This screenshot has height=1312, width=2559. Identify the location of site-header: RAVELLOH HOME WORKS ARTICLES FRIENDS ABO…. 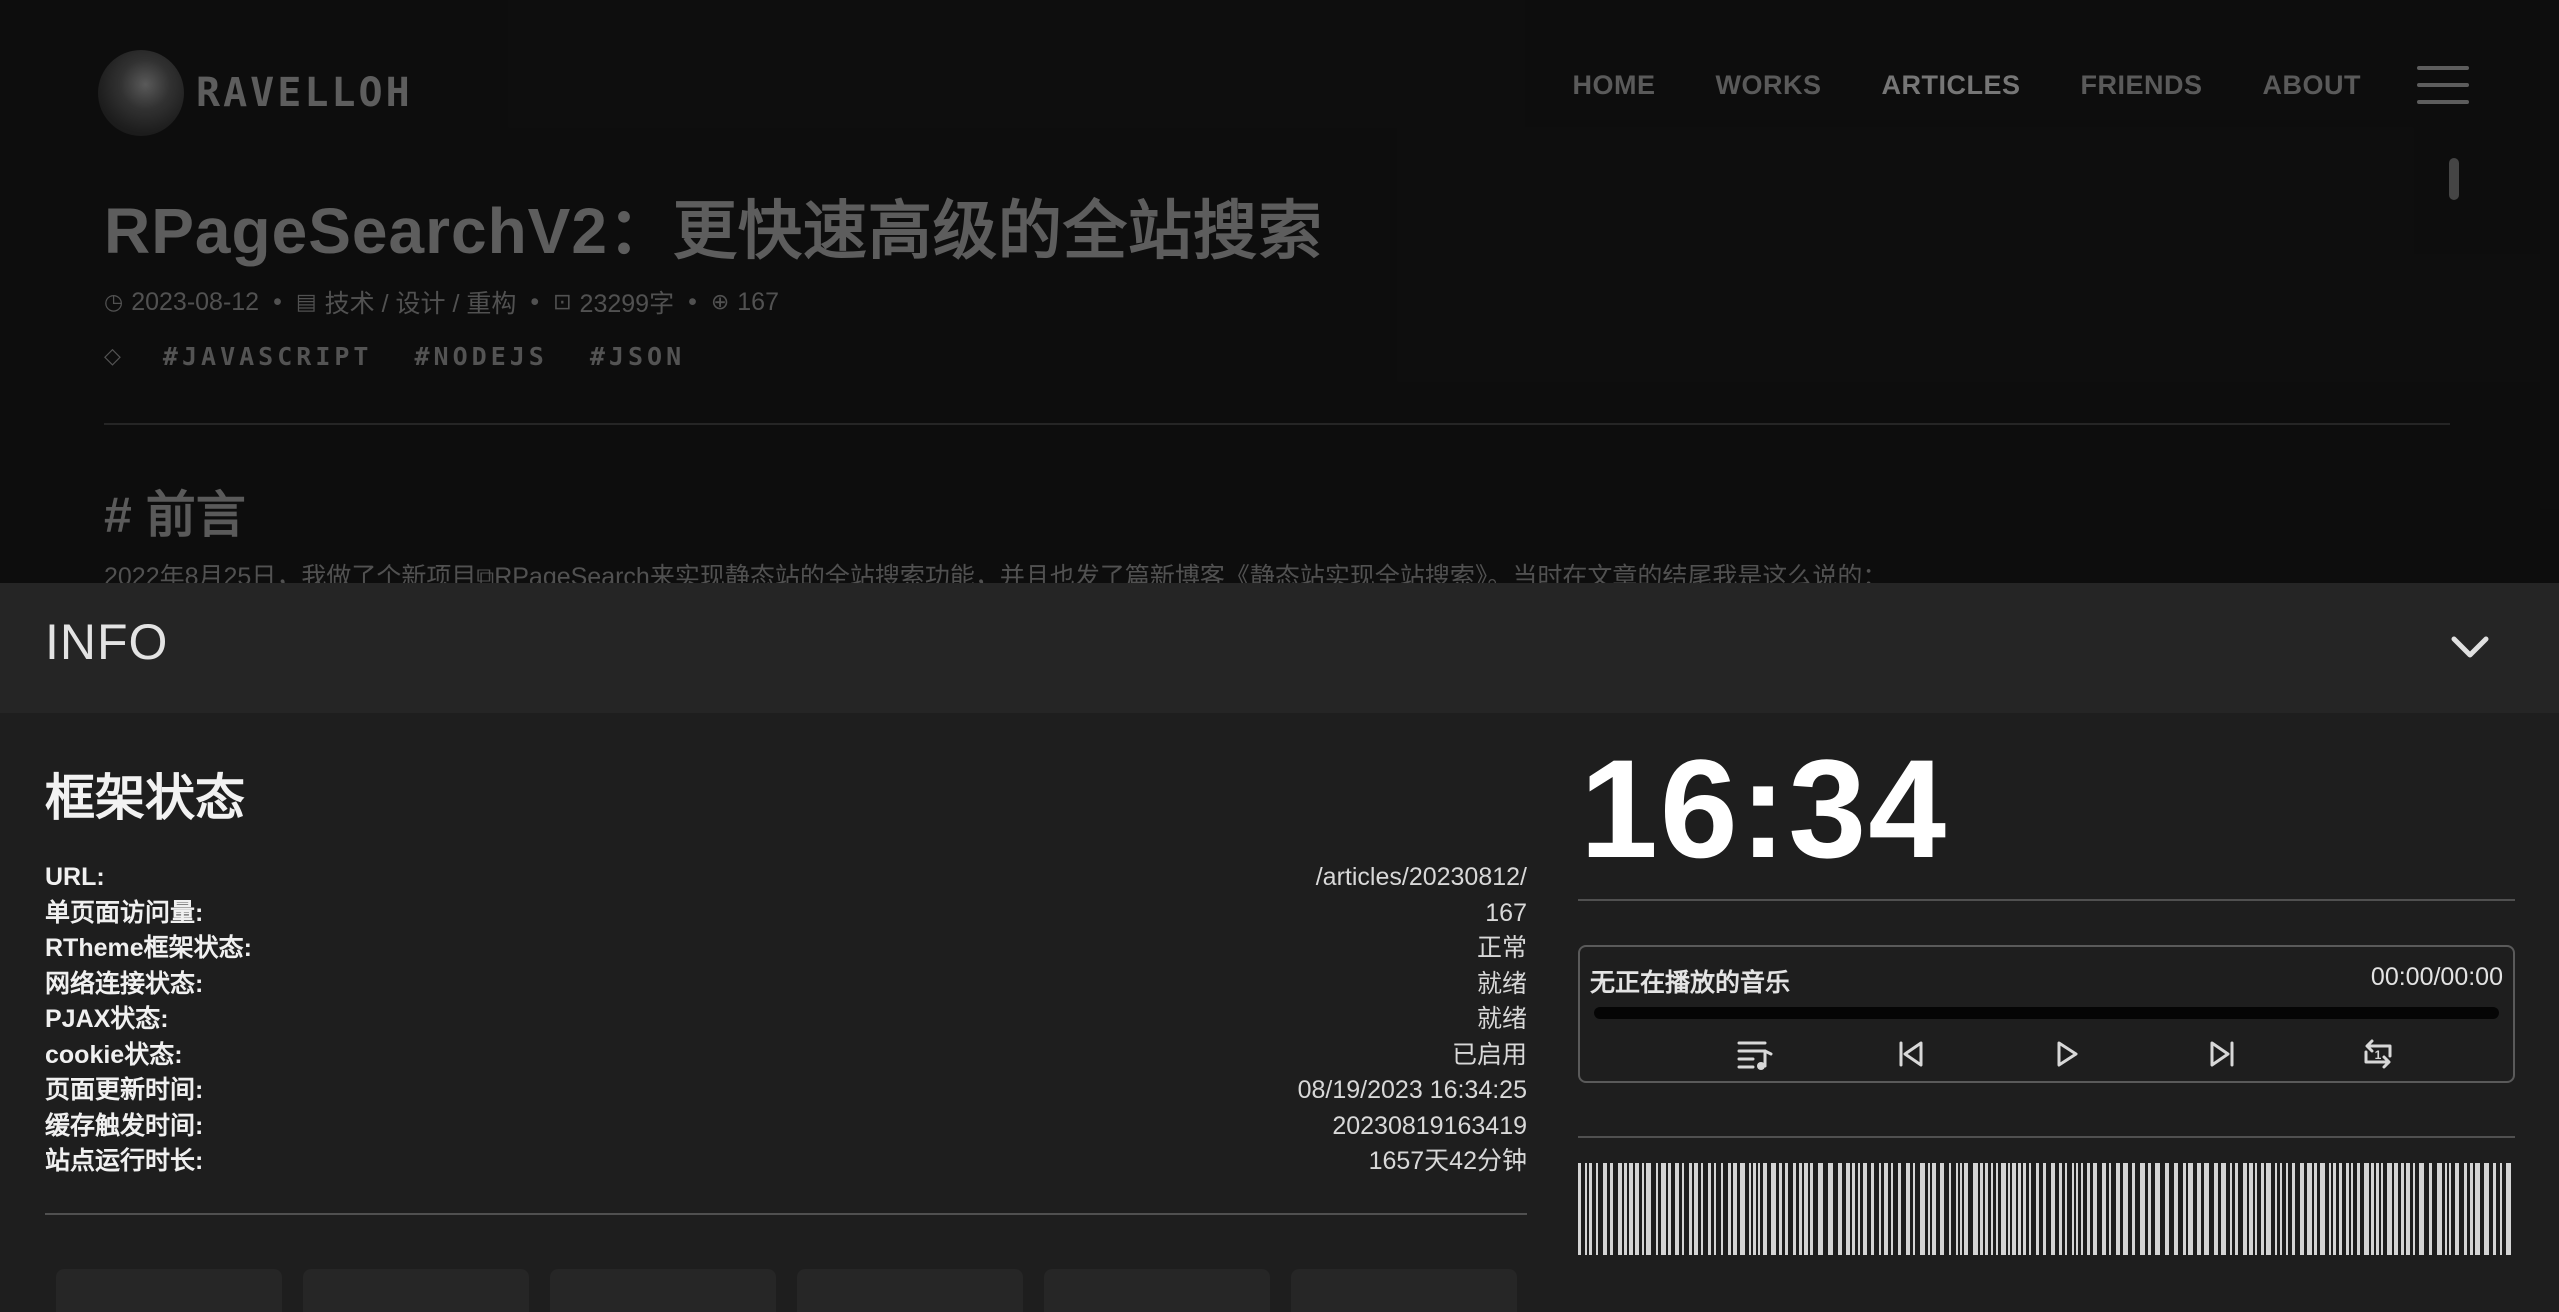
(1279, 95).